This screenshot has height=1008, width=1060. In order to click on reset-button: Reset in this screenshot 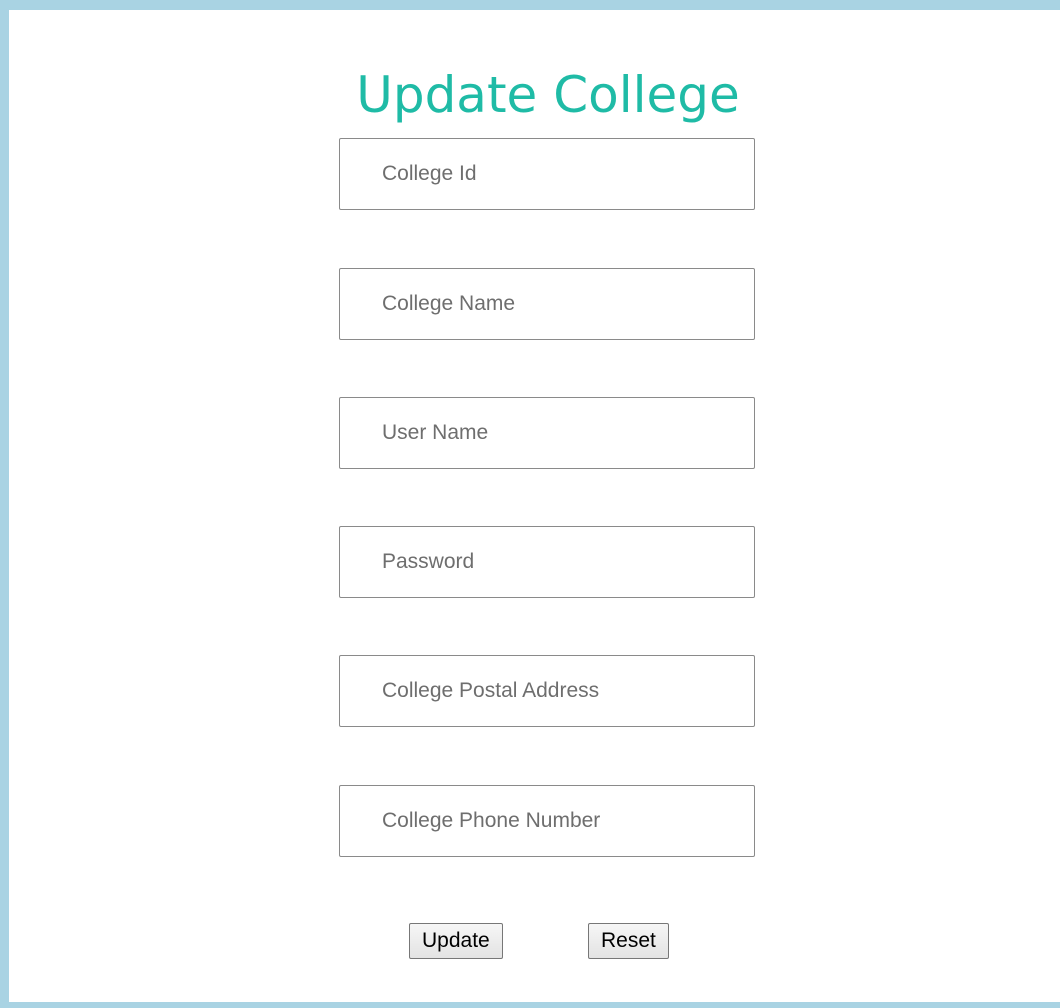, I will do `click(628, 941)`.